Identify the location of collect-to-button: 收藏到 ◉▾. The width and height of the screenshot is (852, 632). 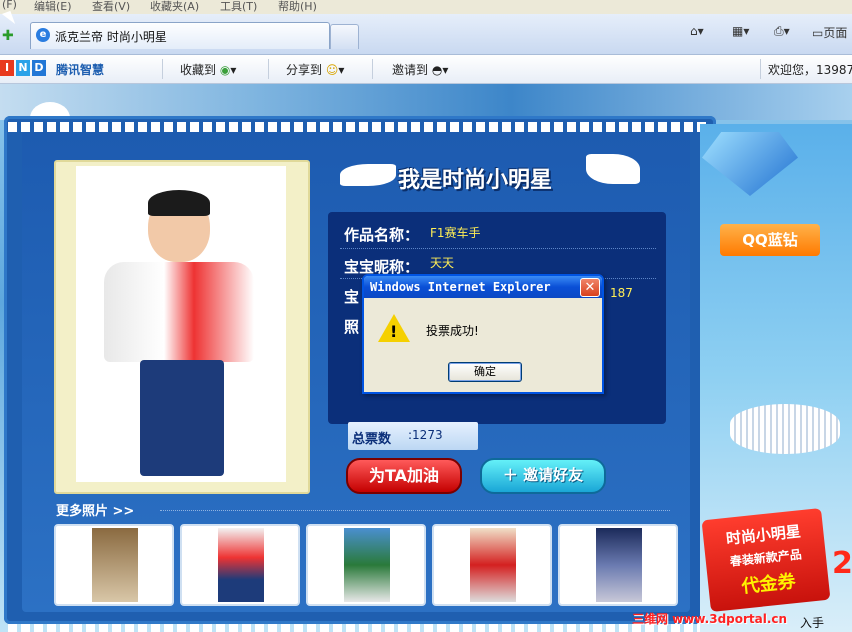
(208, 69).